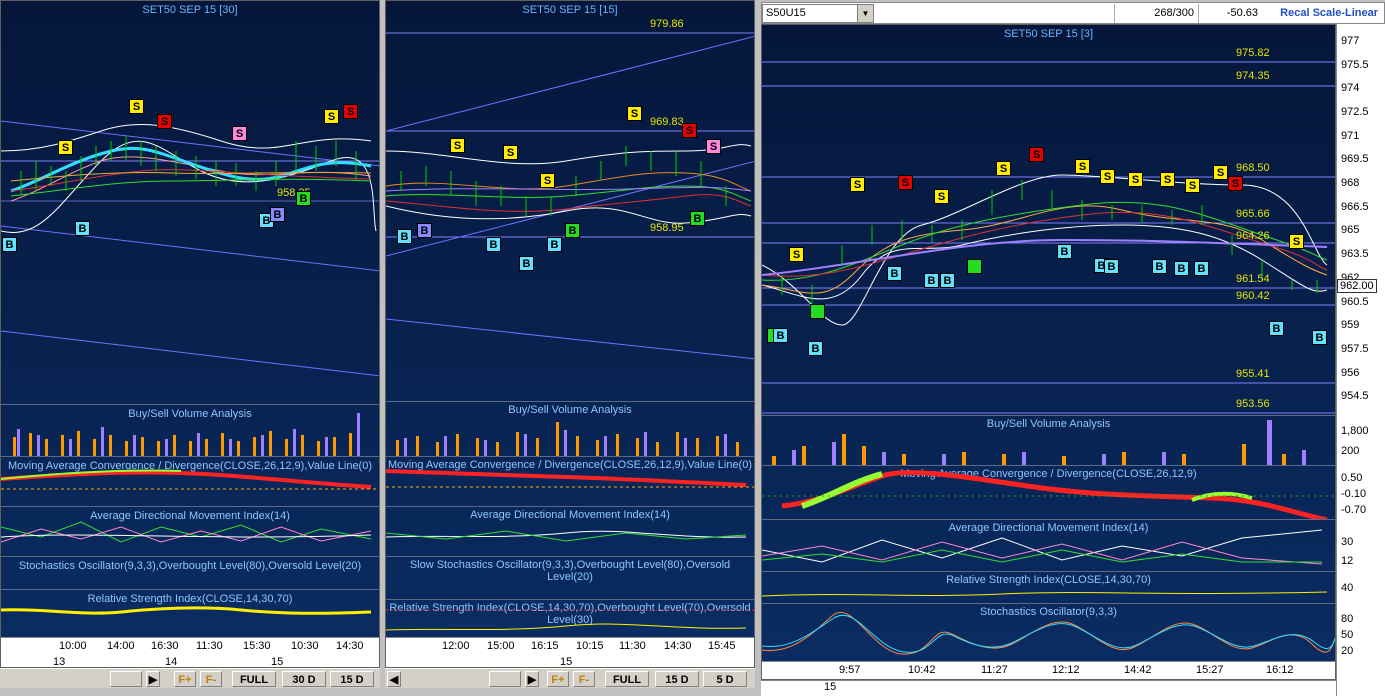  What do you see at coordinates (1230, 13) in the screenshot?
I see `price-change: -50.63` at bounding box center [1230, 13].